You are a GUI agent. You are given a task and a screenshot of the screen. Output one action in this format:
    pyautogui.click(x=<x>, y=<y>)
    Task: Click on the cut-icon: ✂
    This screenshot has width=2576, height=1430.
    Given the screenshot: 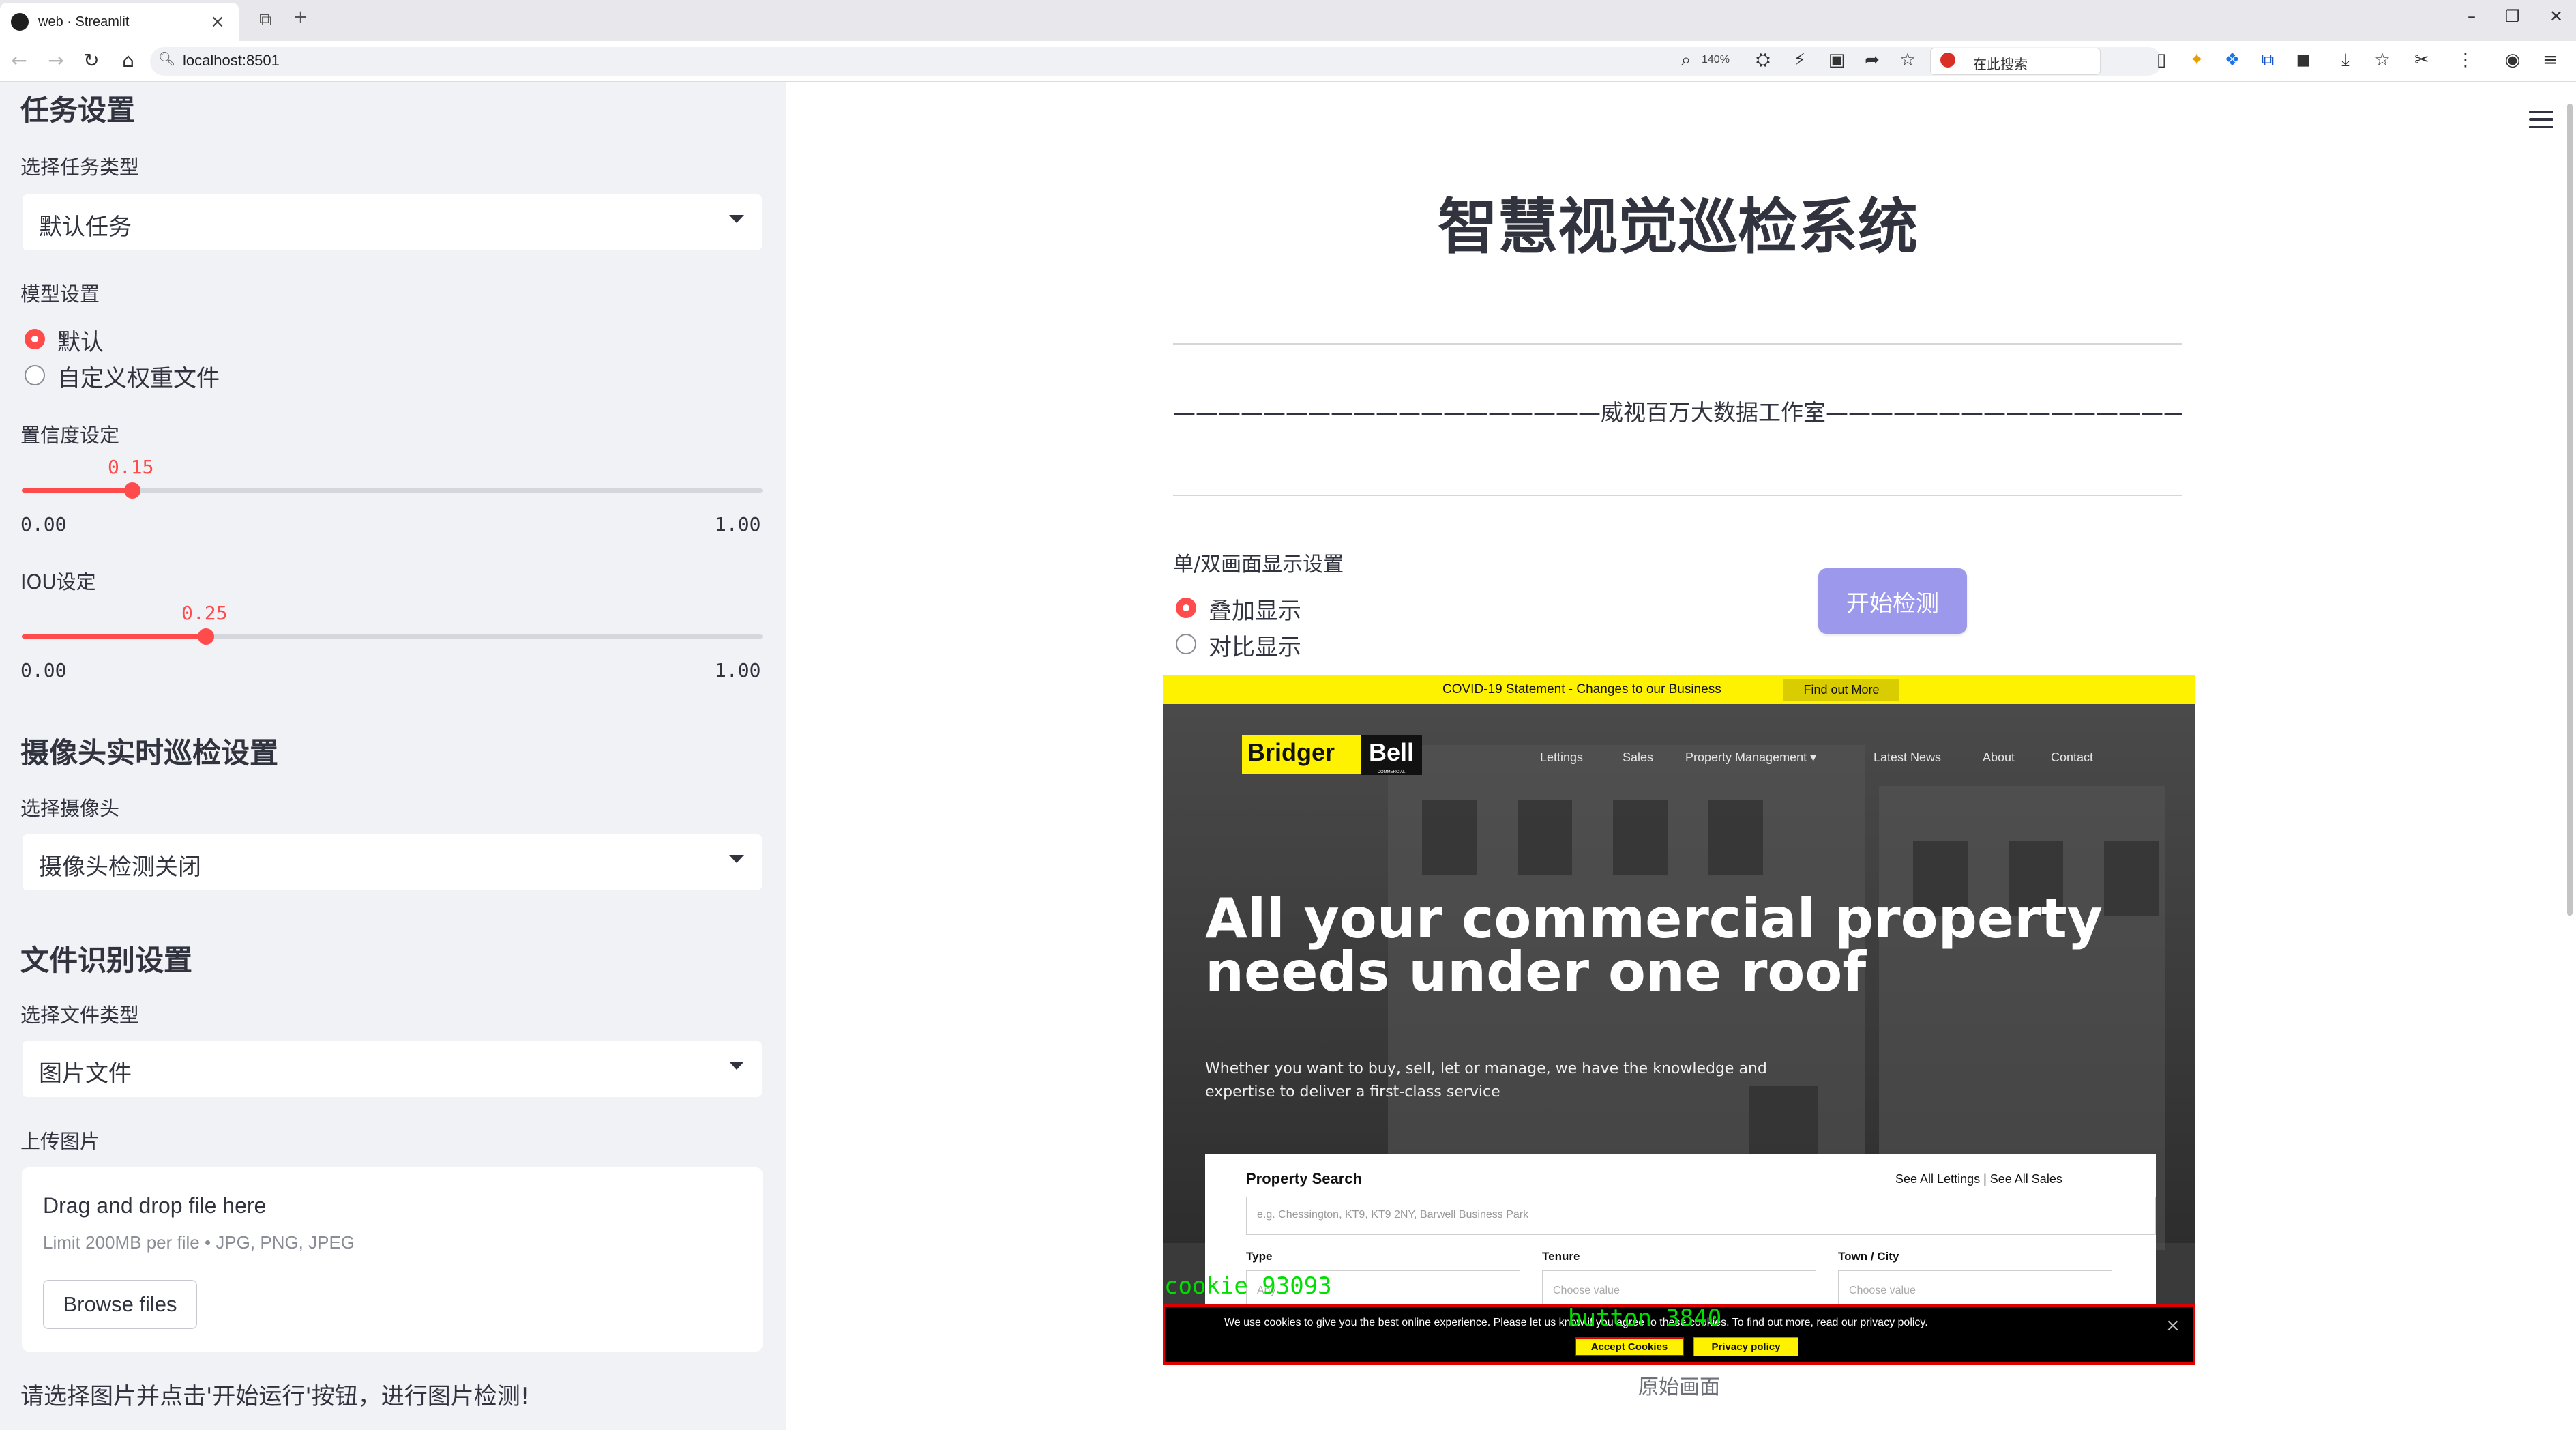 What is the action you would take?
    pyautogui.click(x=2422, y=60)
    